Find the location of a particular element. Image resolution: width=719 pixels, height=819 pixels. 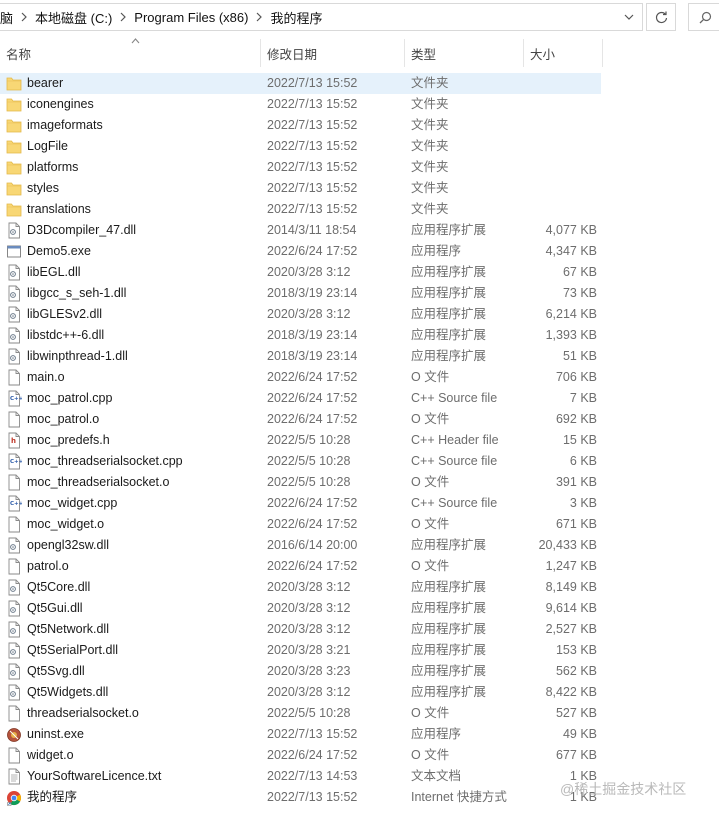

file-row: main.o 2022/6/24 17:52 O 文件 706 KB is located at coordinates (359, 377).